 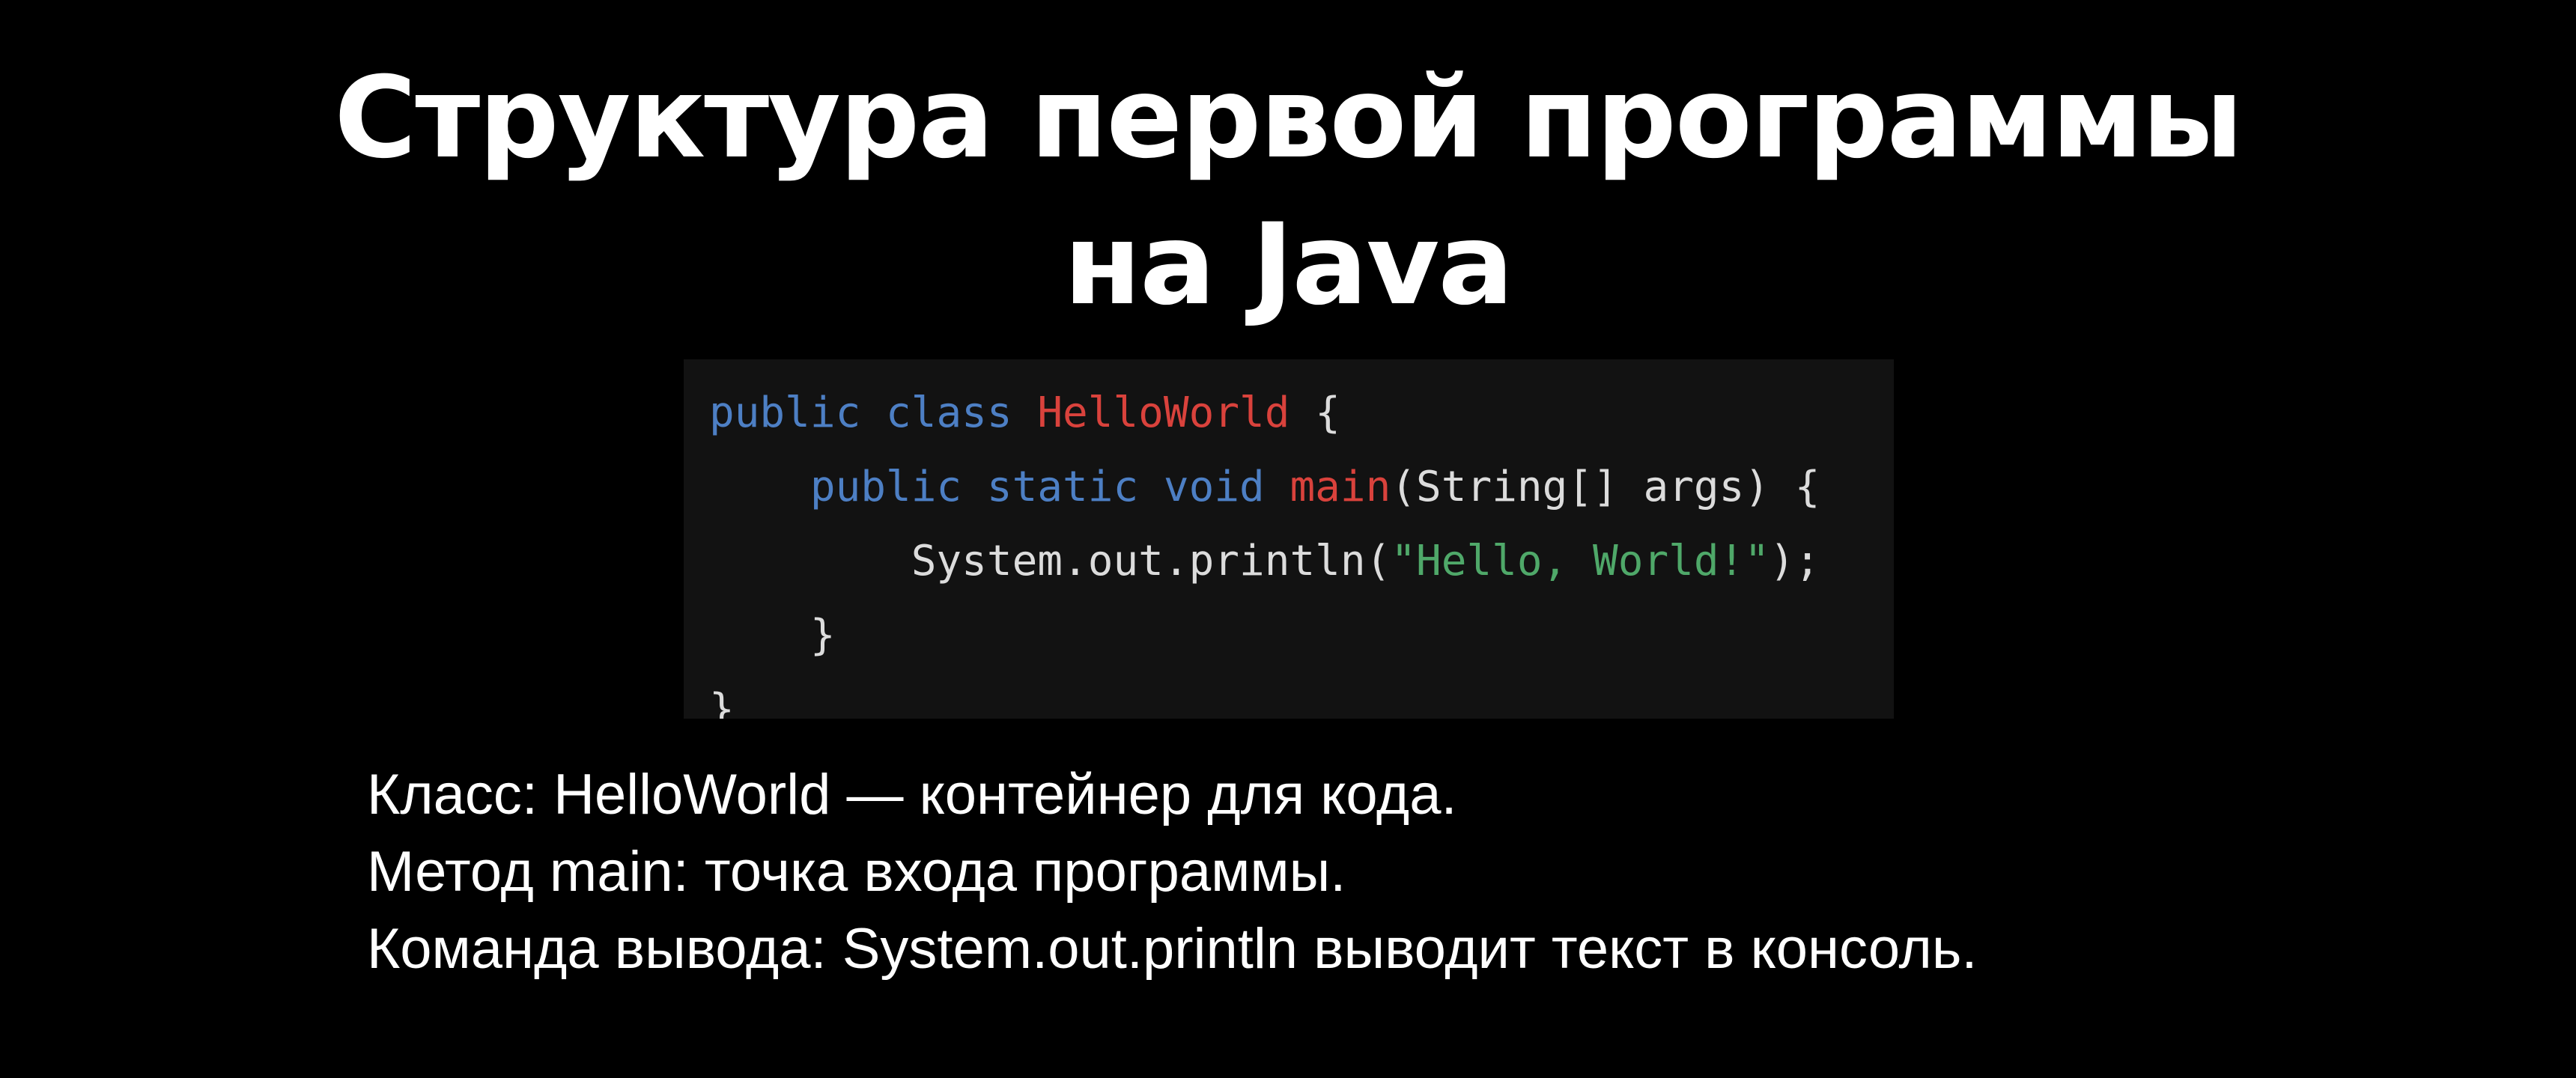 I want to click on code-brace: {, so click(x=1327, y=413).